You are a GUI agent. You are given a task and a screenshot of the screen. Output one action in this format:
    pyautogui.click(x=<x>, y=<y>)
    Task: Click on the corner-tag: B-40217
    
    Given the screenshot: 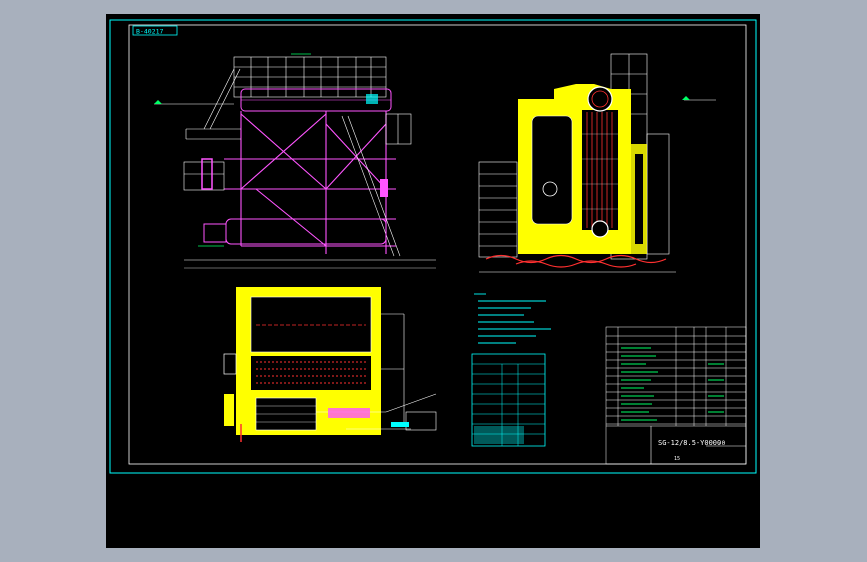 What is the action you would take?
    pyautogui.click(x=155, y=30)
    